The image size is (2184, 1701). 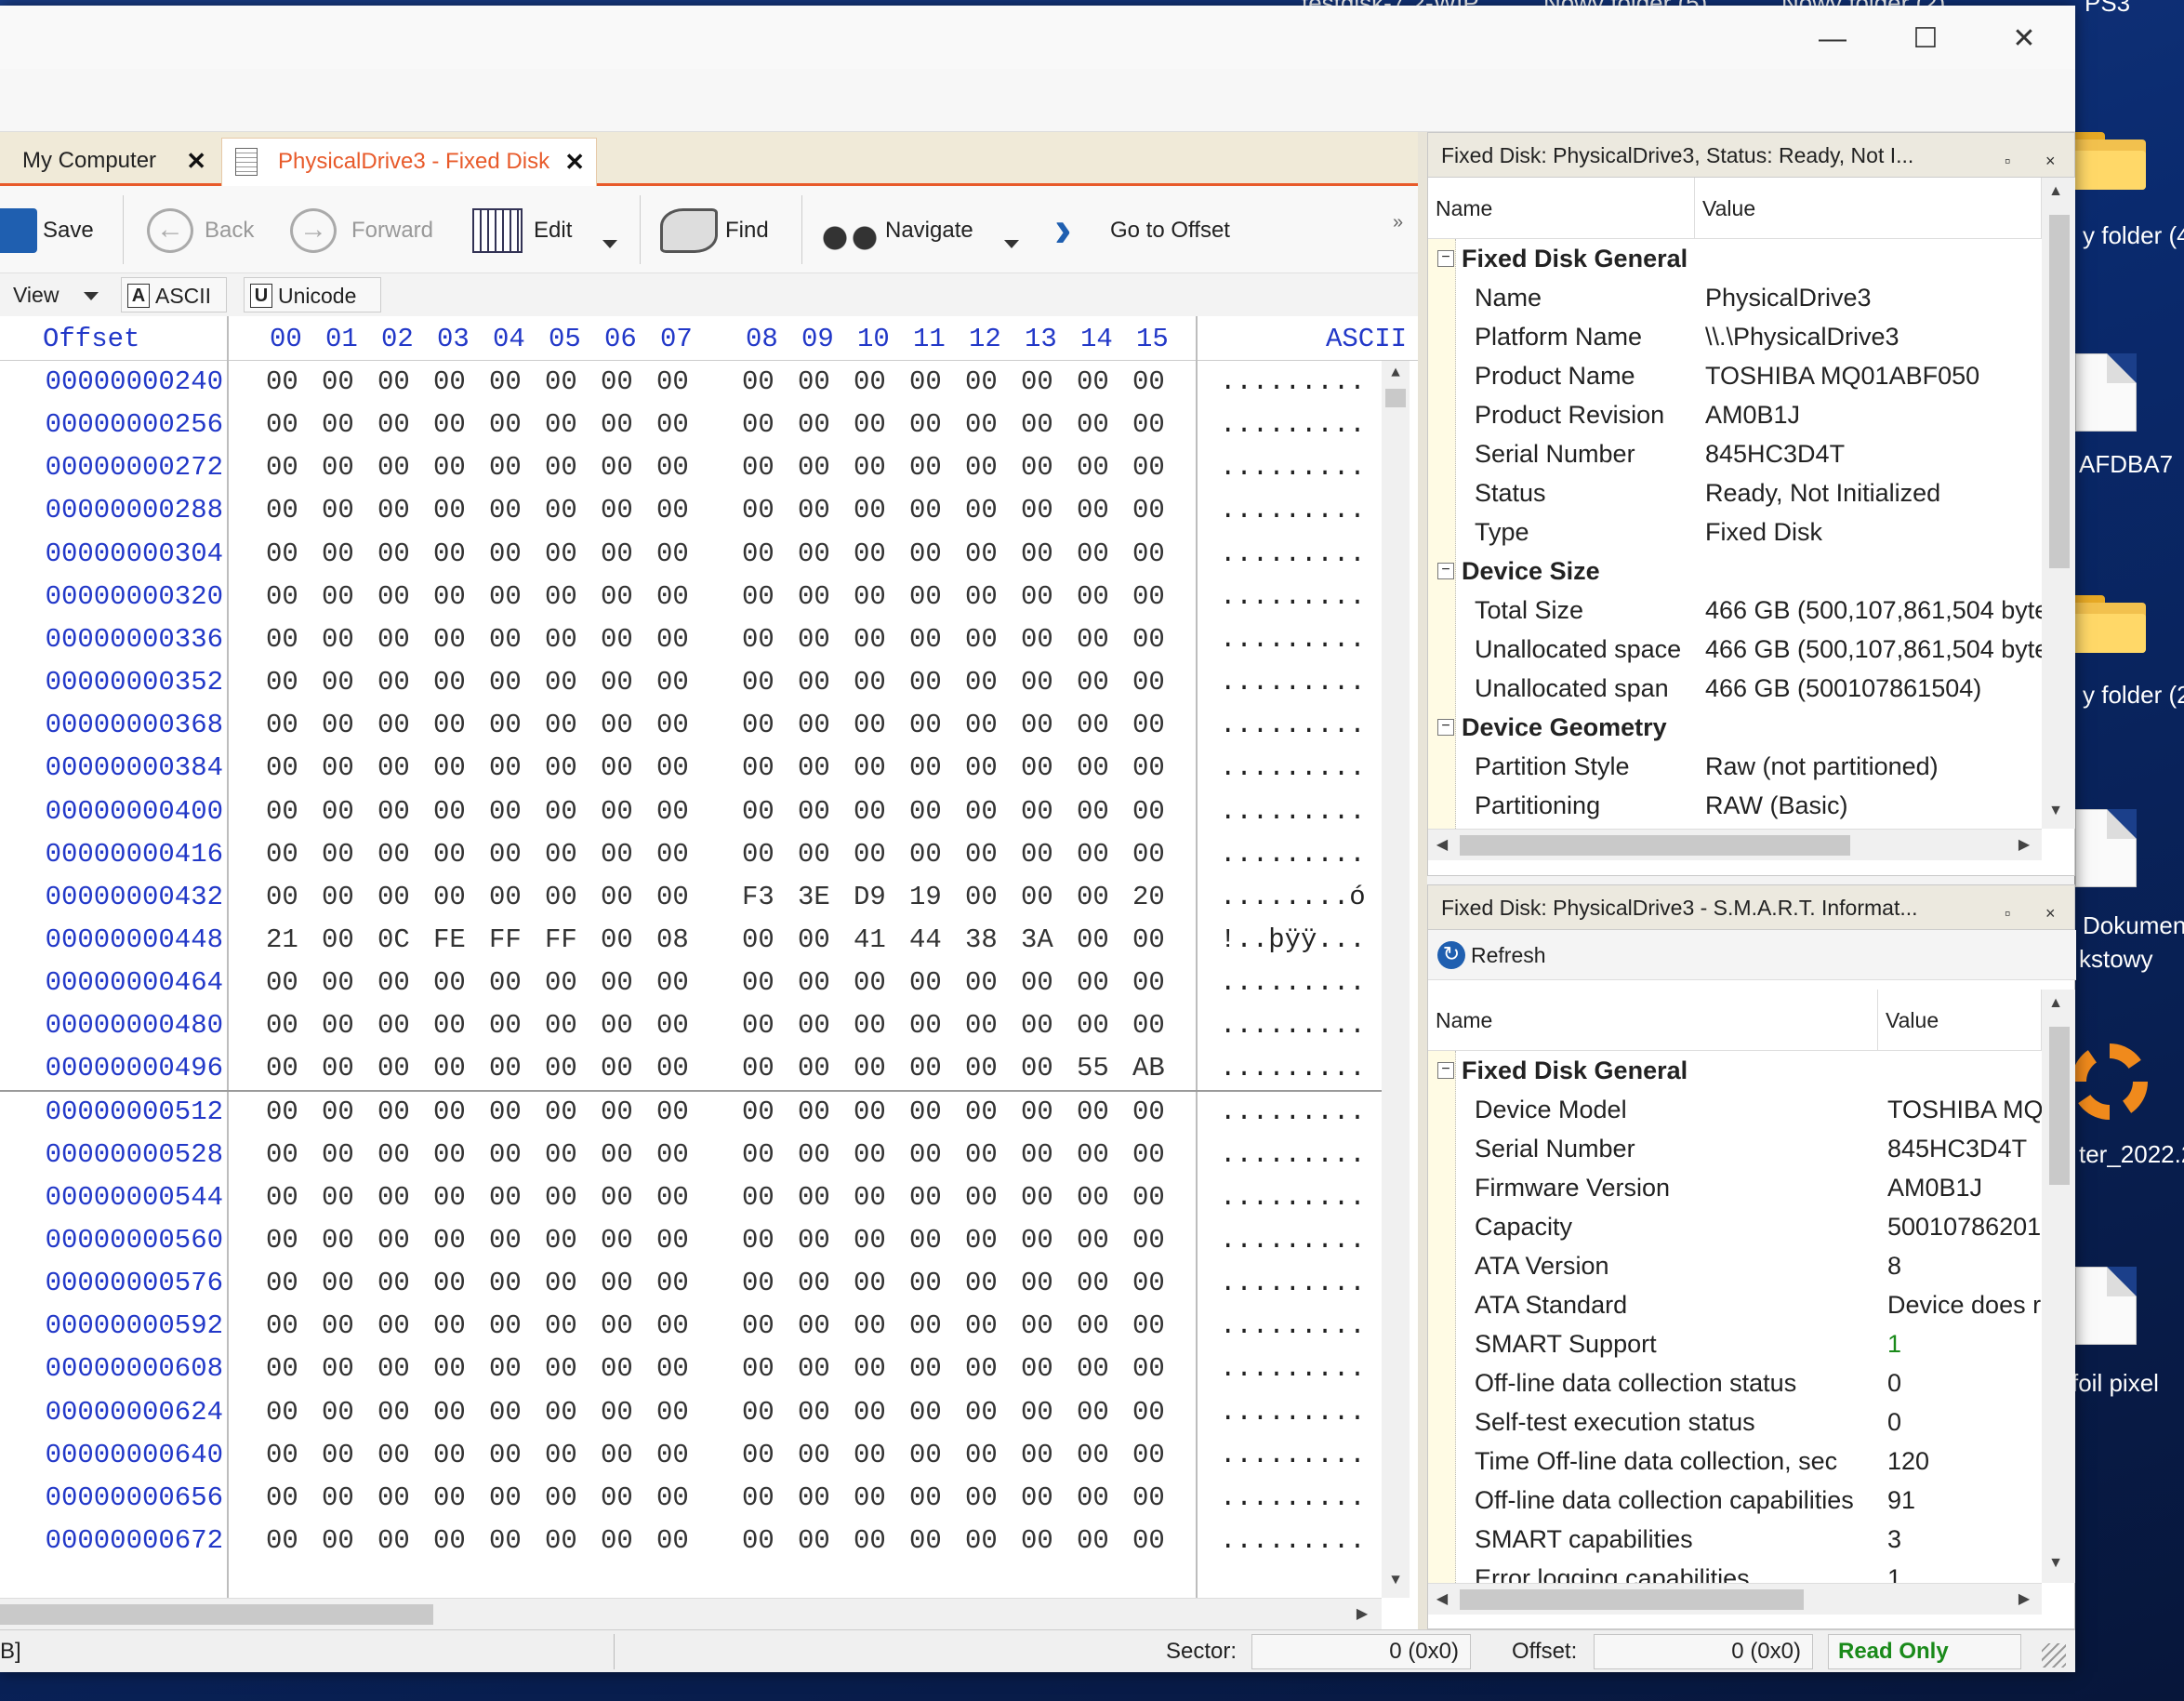 What do you see at coordinates (282, 940) in the screenshot?
I see `hex-byte: 21` at bounding box center [282, 940].